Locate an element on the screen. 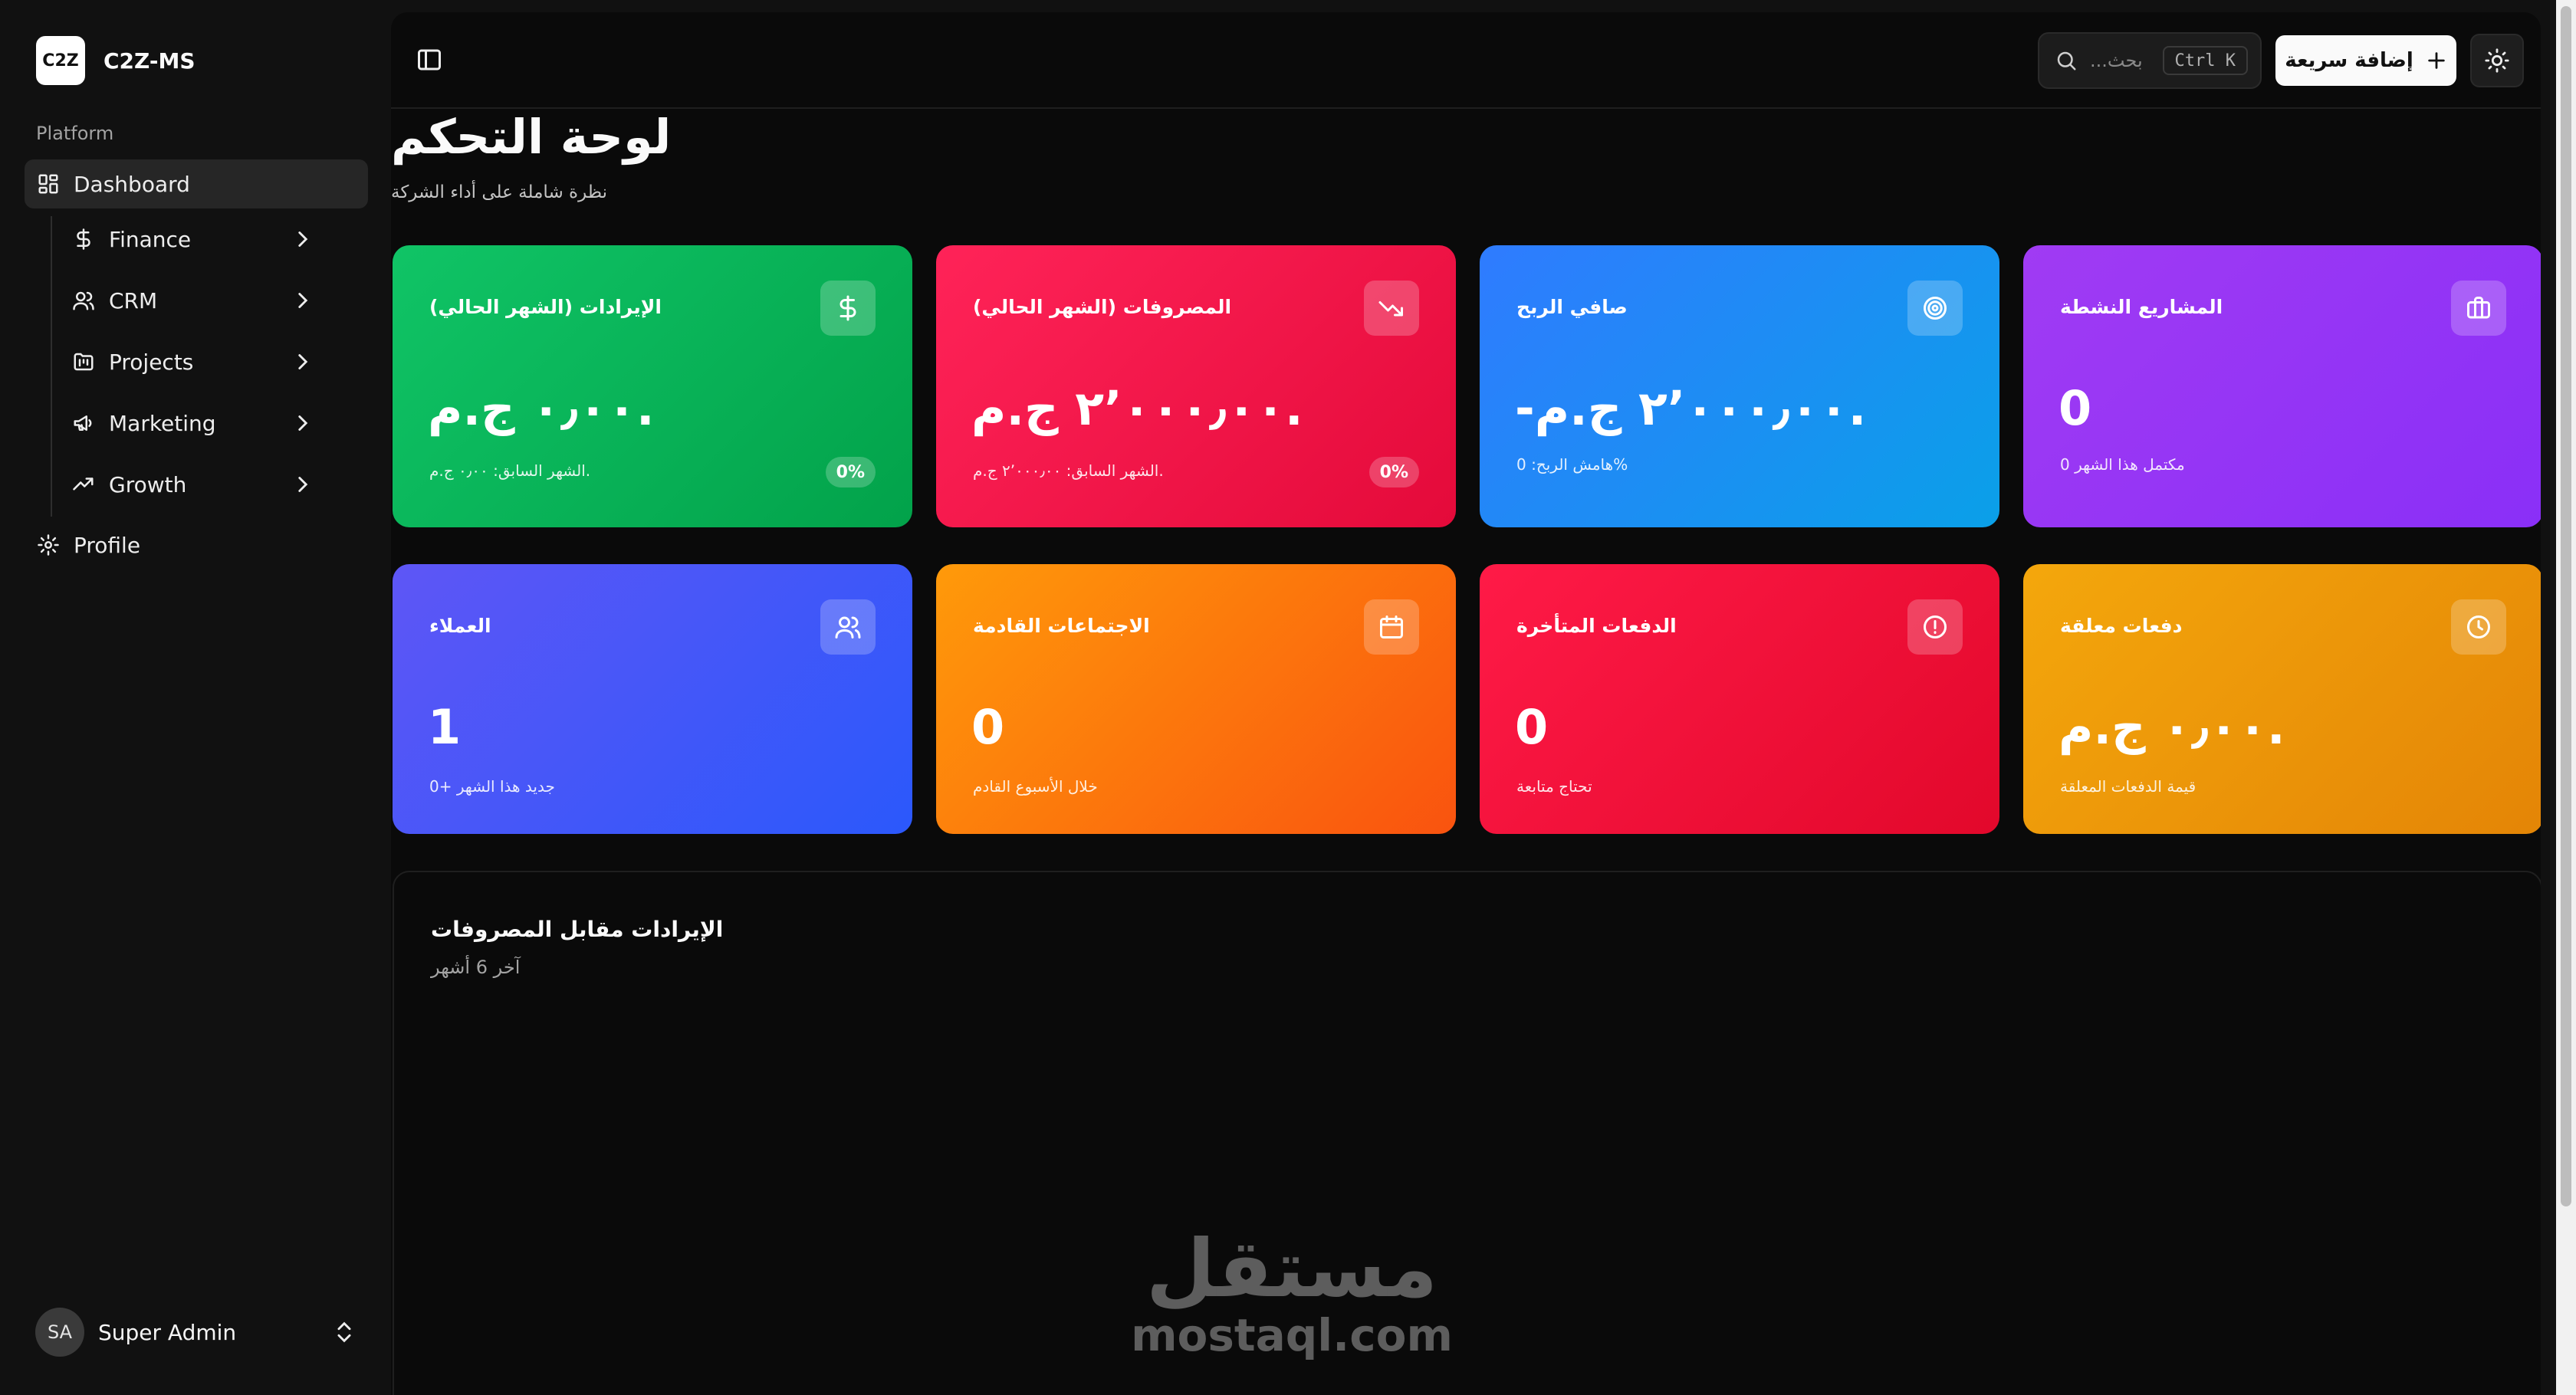 This screenshot has height=1395, width=2576. card-title: الدفعات المتأخرة is located at coordinates (1596, 626).